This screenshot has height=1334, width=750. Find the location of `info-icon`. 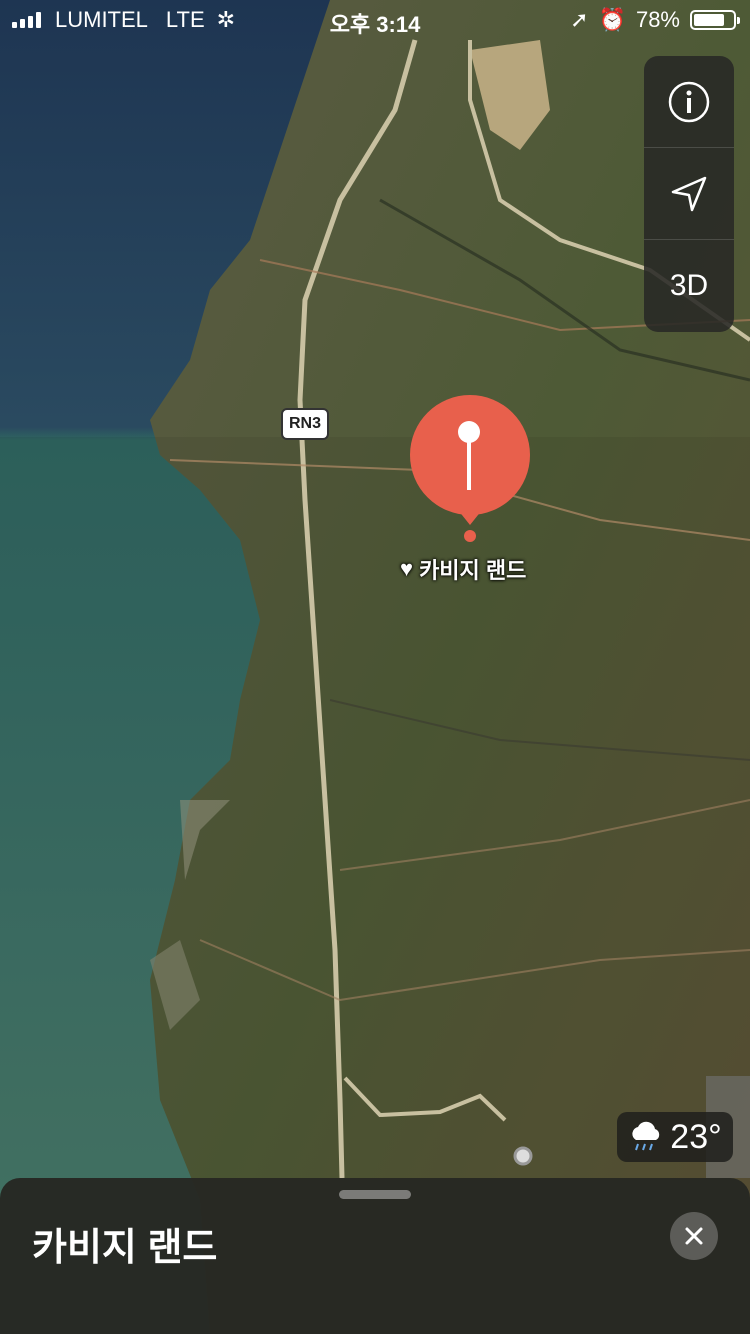

info-icon is located at coordinates (689, 101).